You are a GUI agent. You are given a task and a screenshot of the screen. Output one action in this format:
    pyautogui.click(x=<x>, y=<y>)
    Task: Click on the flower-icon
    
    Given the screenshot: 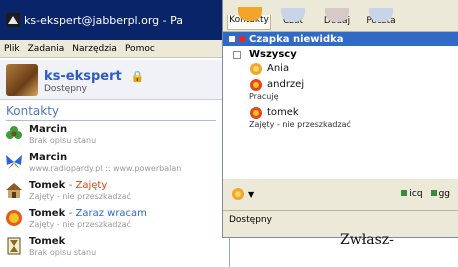 What is the action you would take?
    pyautogui.click(x=14, y=134)
    